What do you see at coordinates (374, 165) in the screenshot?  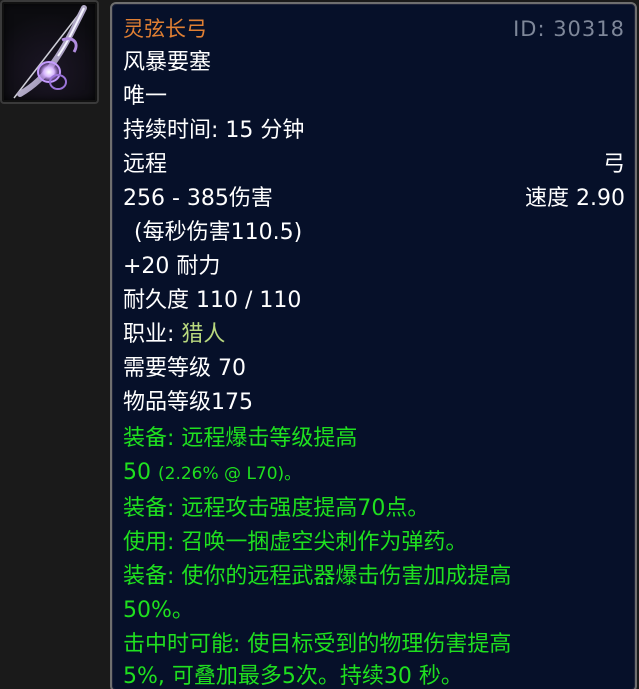 I see `item-slot-row: 远程 弓` at bounding box center [374, 165].